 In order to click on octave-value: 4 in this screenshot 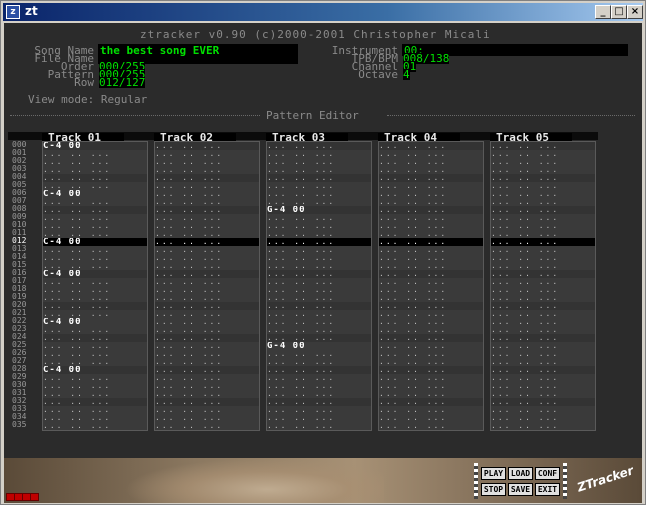, I will do `click(406, 74)`.